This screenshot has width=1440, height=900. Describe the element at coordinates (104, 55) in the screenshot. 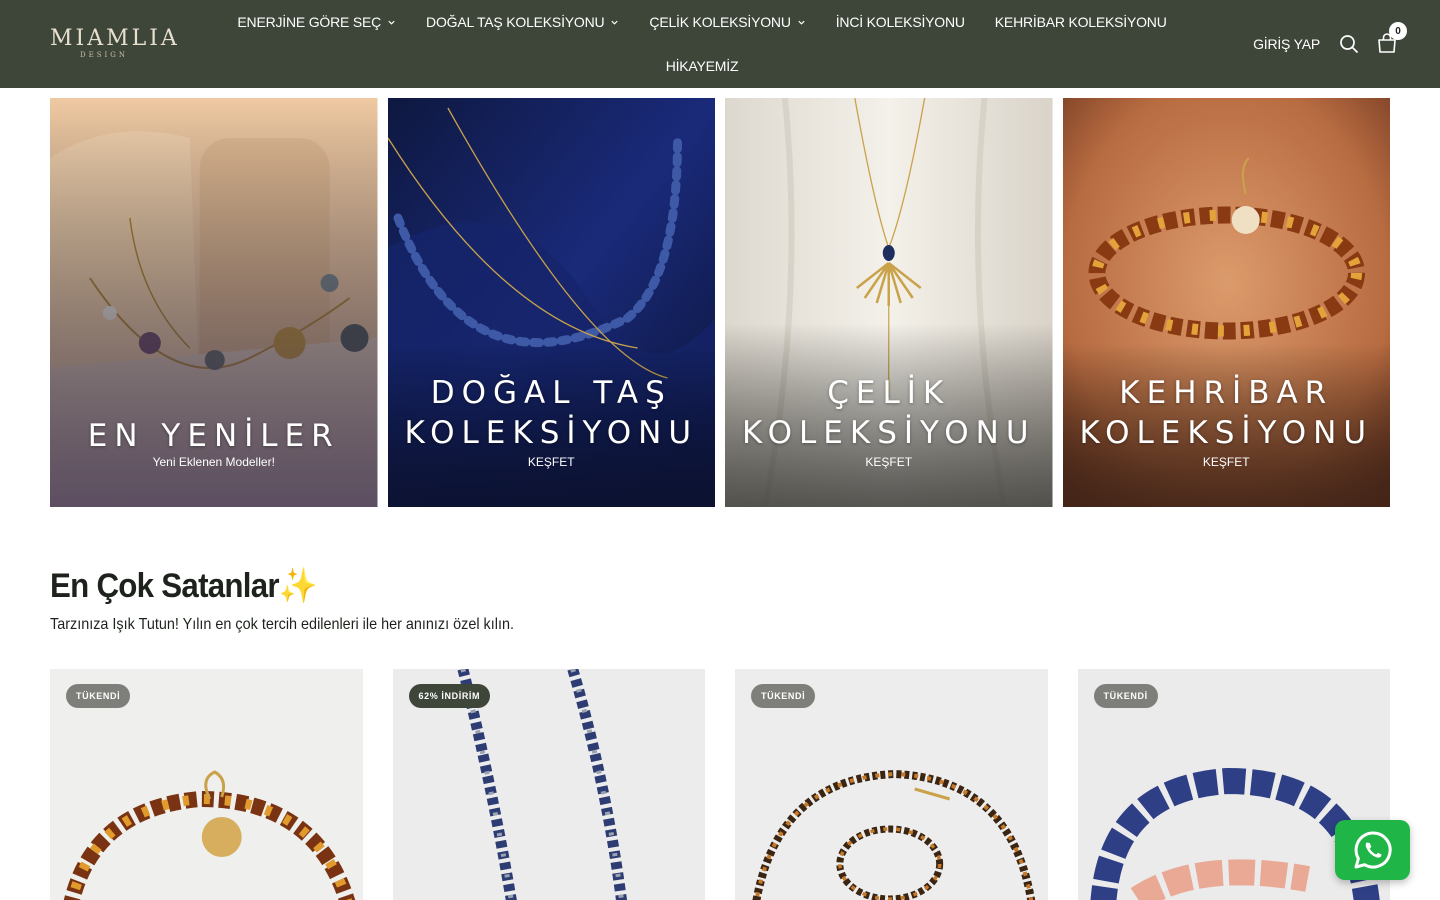

I see `logo-subtitle: DESIGN` at that location.